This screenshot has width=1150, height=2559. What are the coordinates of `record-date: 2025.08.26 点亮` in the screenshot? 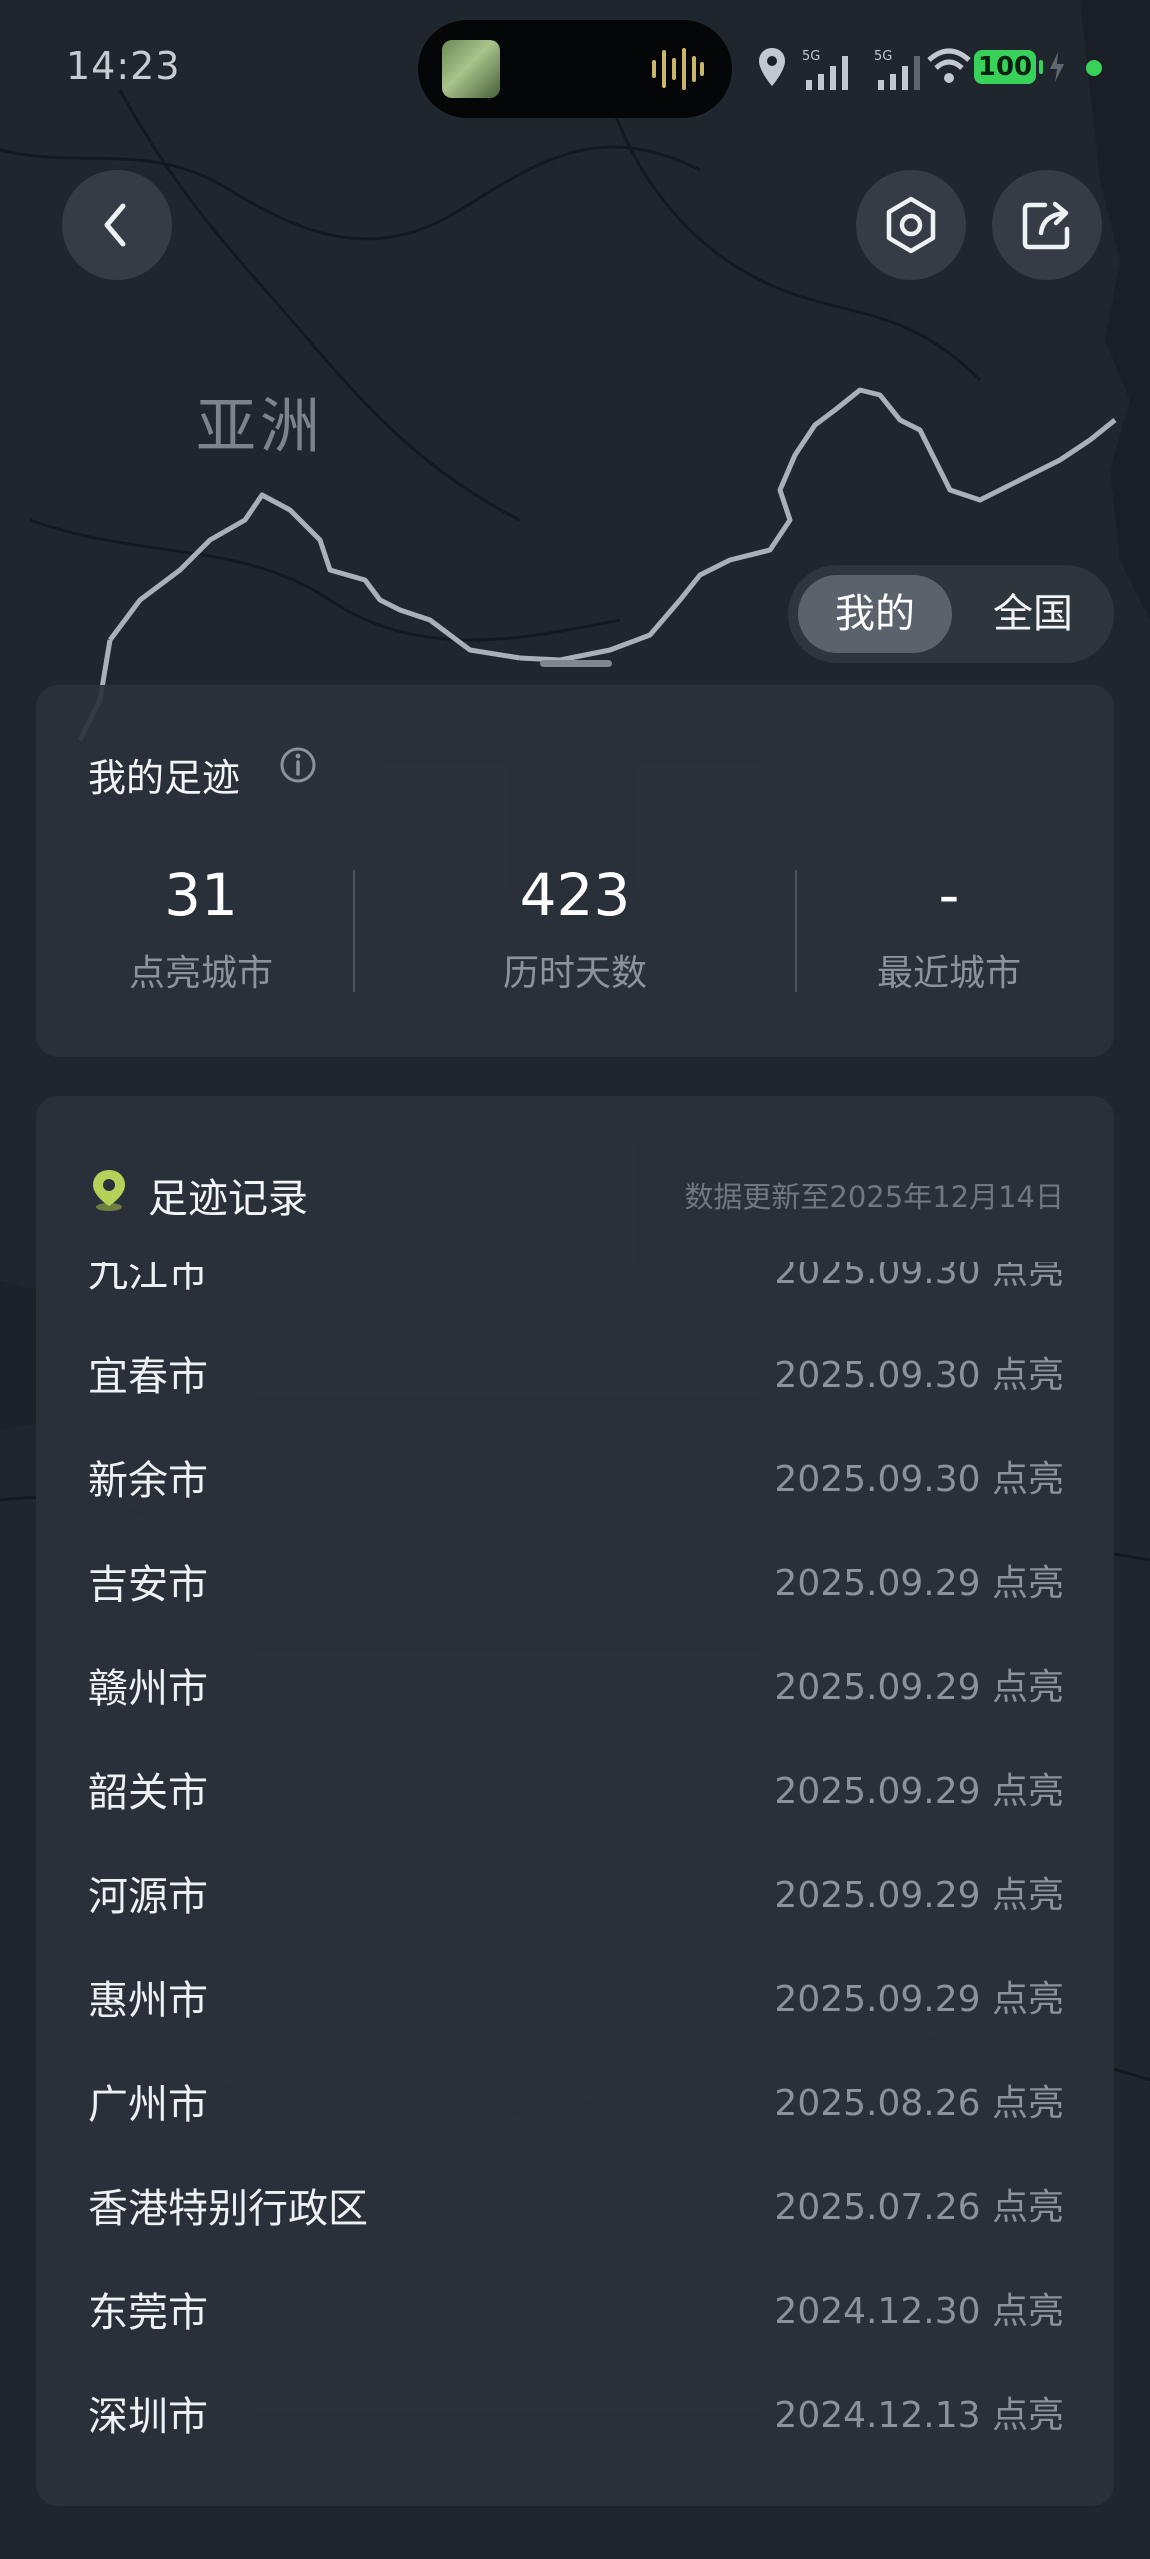 It's located at (919, 2103).